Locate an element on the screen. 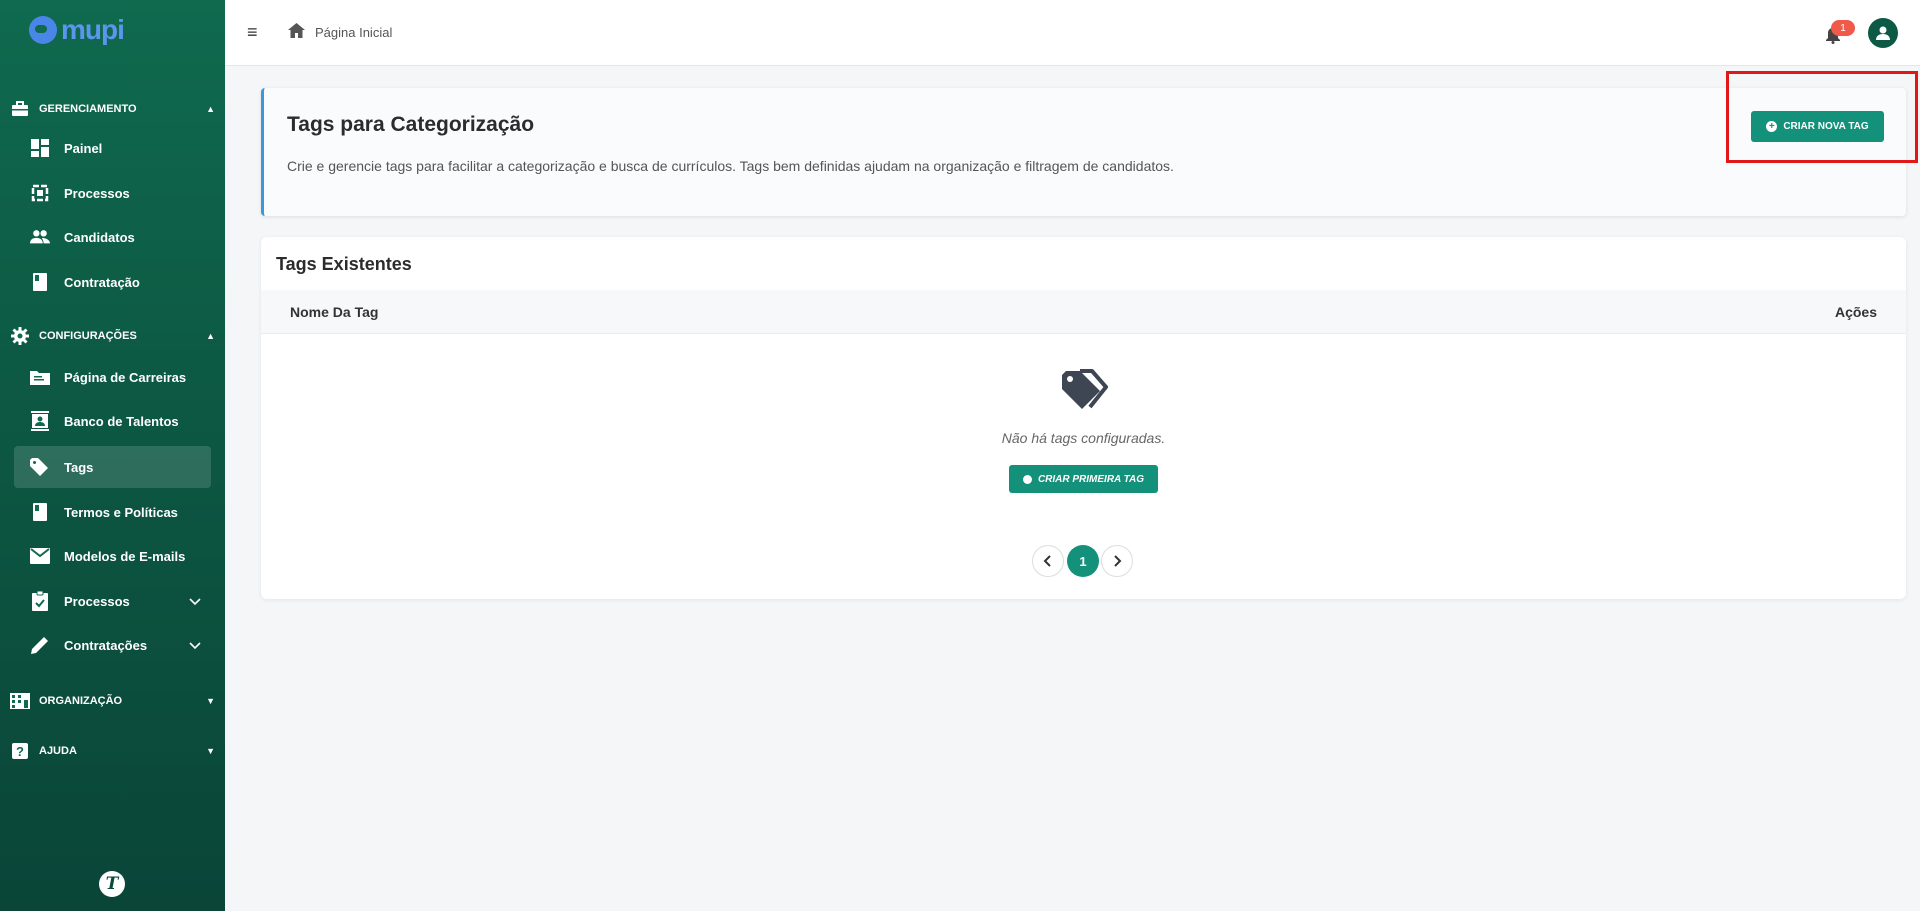  clipboard-icon is located at coordinates (40, 601).